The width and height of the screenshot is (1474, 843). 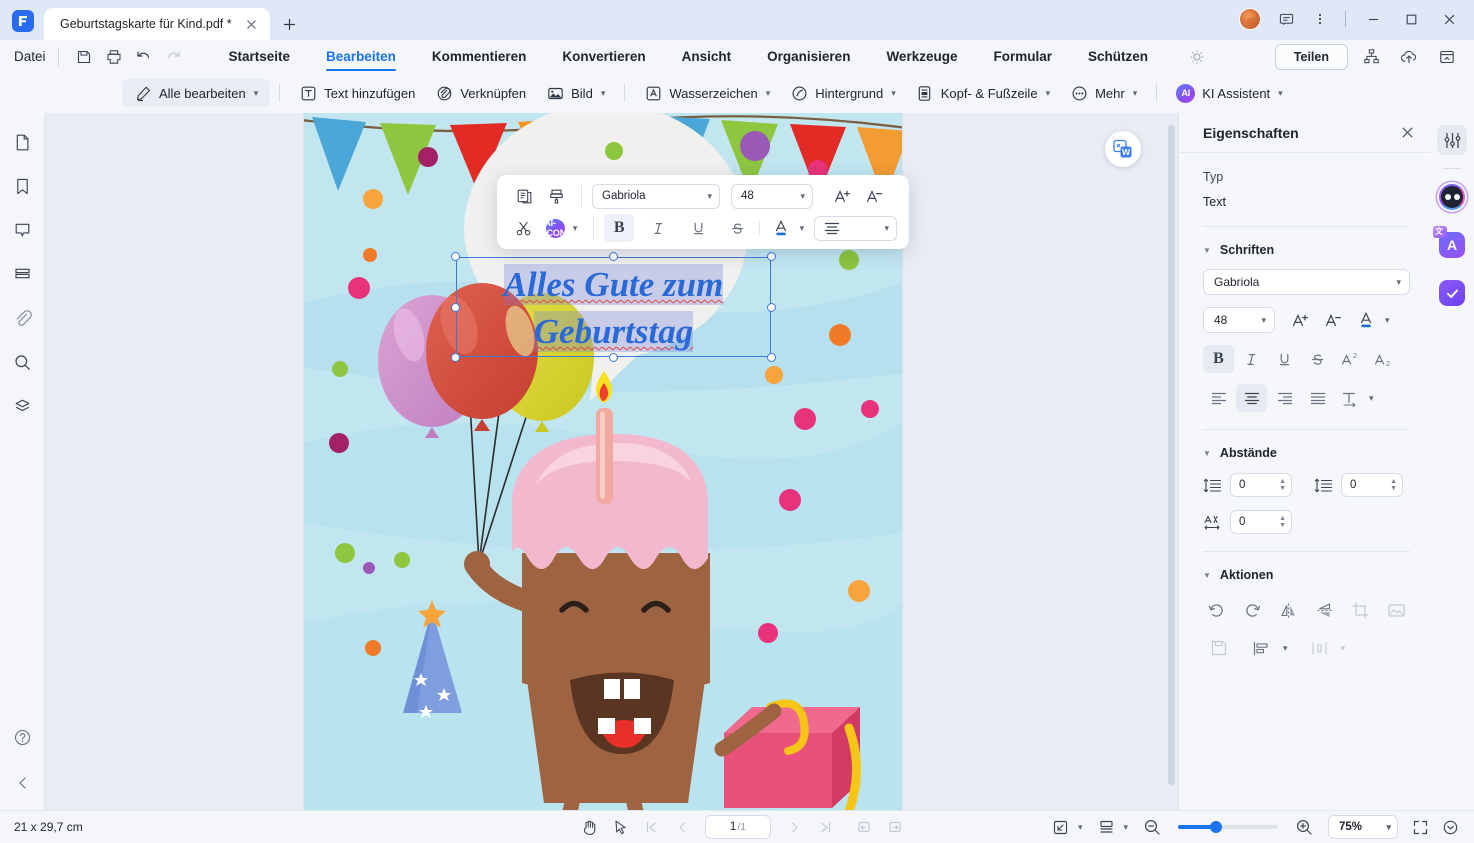 I want to click on image-button: Bild ▾, so click(x=575, y=93).